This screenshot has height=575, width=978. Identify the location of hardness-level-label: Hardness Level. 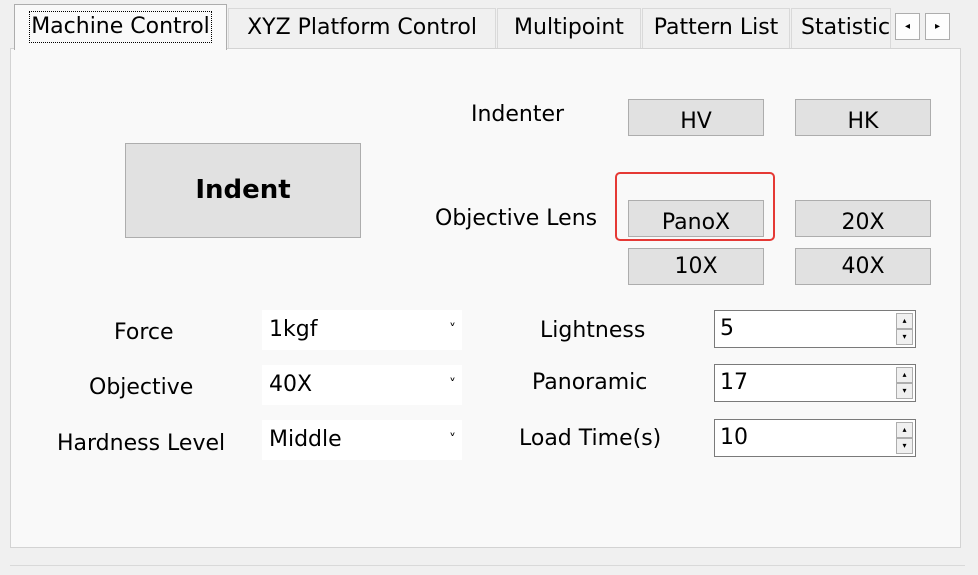
(141, 443).